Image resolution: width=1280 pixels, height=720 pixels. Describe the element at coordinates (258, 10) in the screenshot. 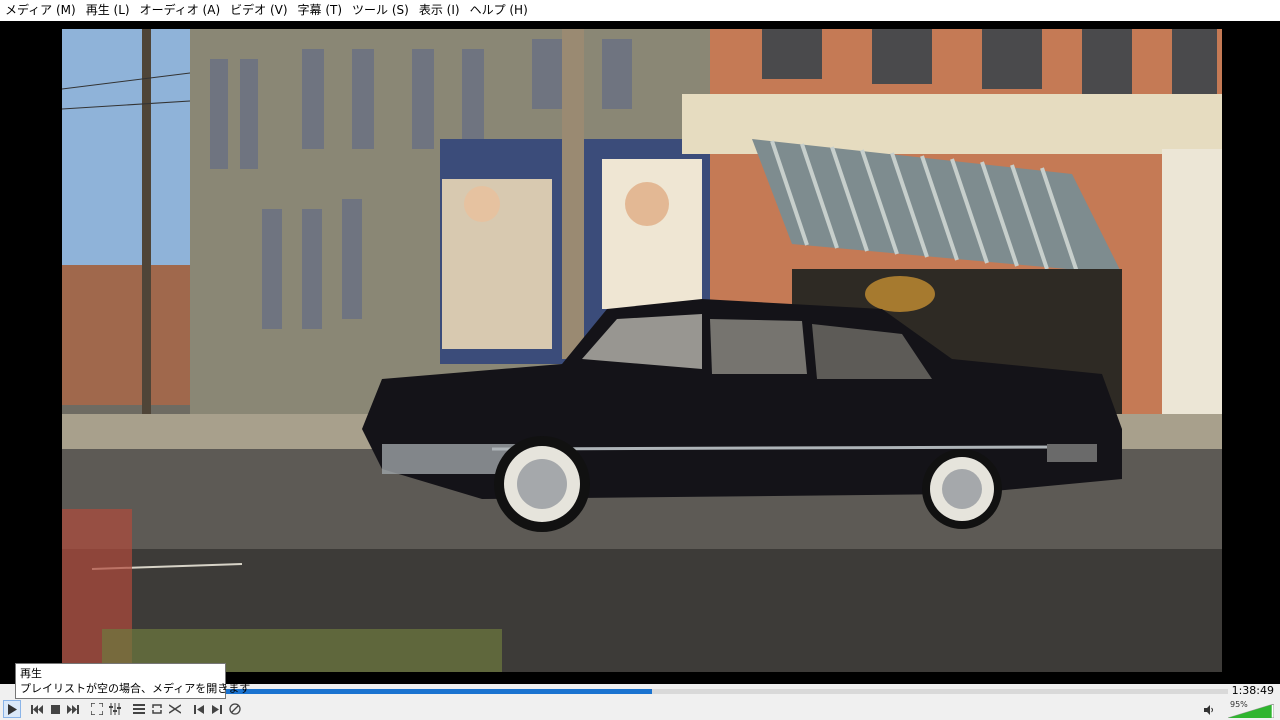

I see `menu-video: ビデオ (V)` at that location.